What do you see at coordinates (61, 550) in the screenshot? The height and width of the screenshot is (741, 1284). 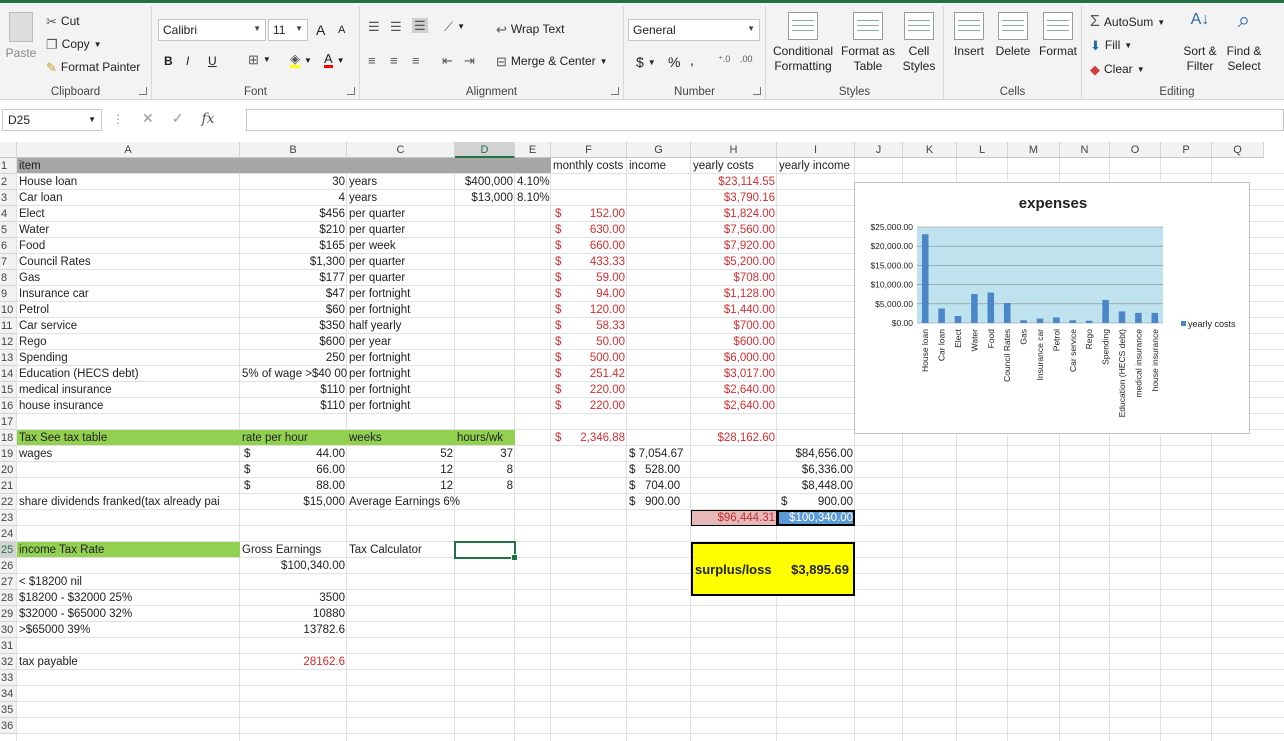 I see `cell-A25: income Tax Rate` at bounding box center [61, 550].